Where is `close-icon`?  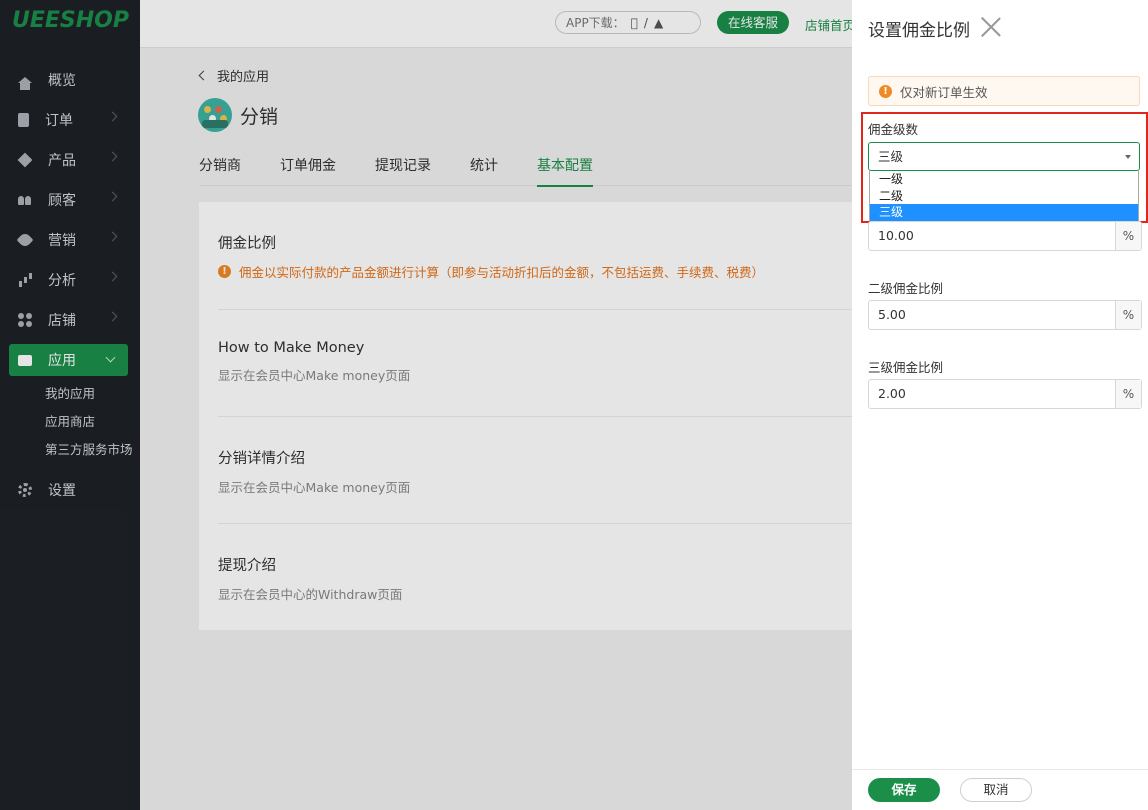 close-icon is located at coordinates (991, 27).